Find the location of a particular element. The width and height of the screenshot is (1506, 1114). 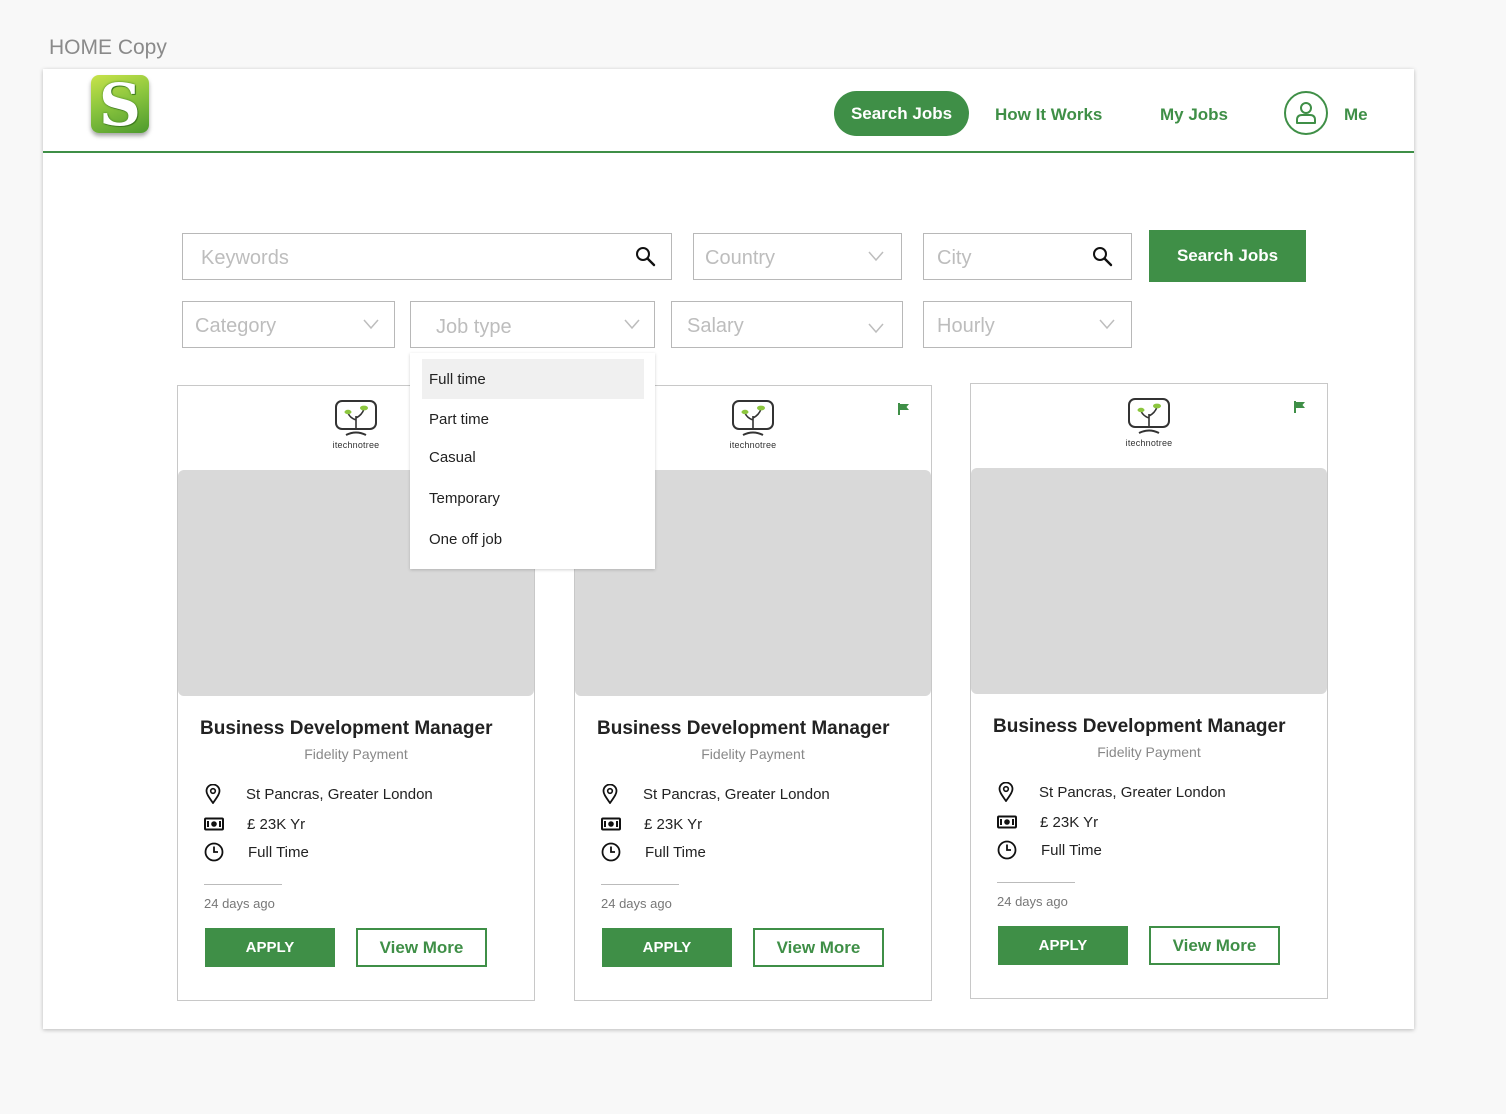

salary-placeholder: Salary is located at coordinates (715, 326).